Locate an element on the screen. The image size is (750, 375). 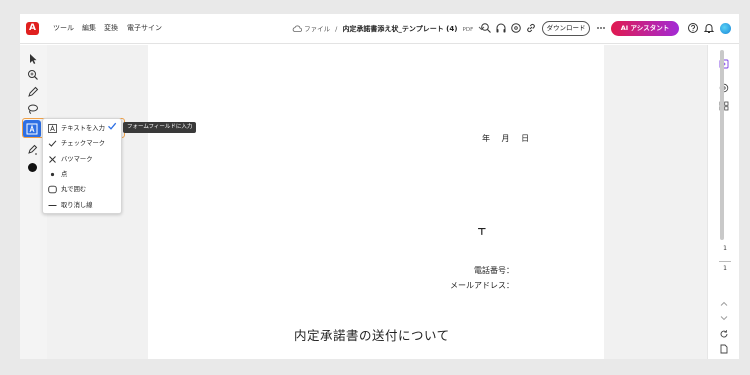
menu-item-checkmark: チェックマーク is located at coordinates (83, 143).